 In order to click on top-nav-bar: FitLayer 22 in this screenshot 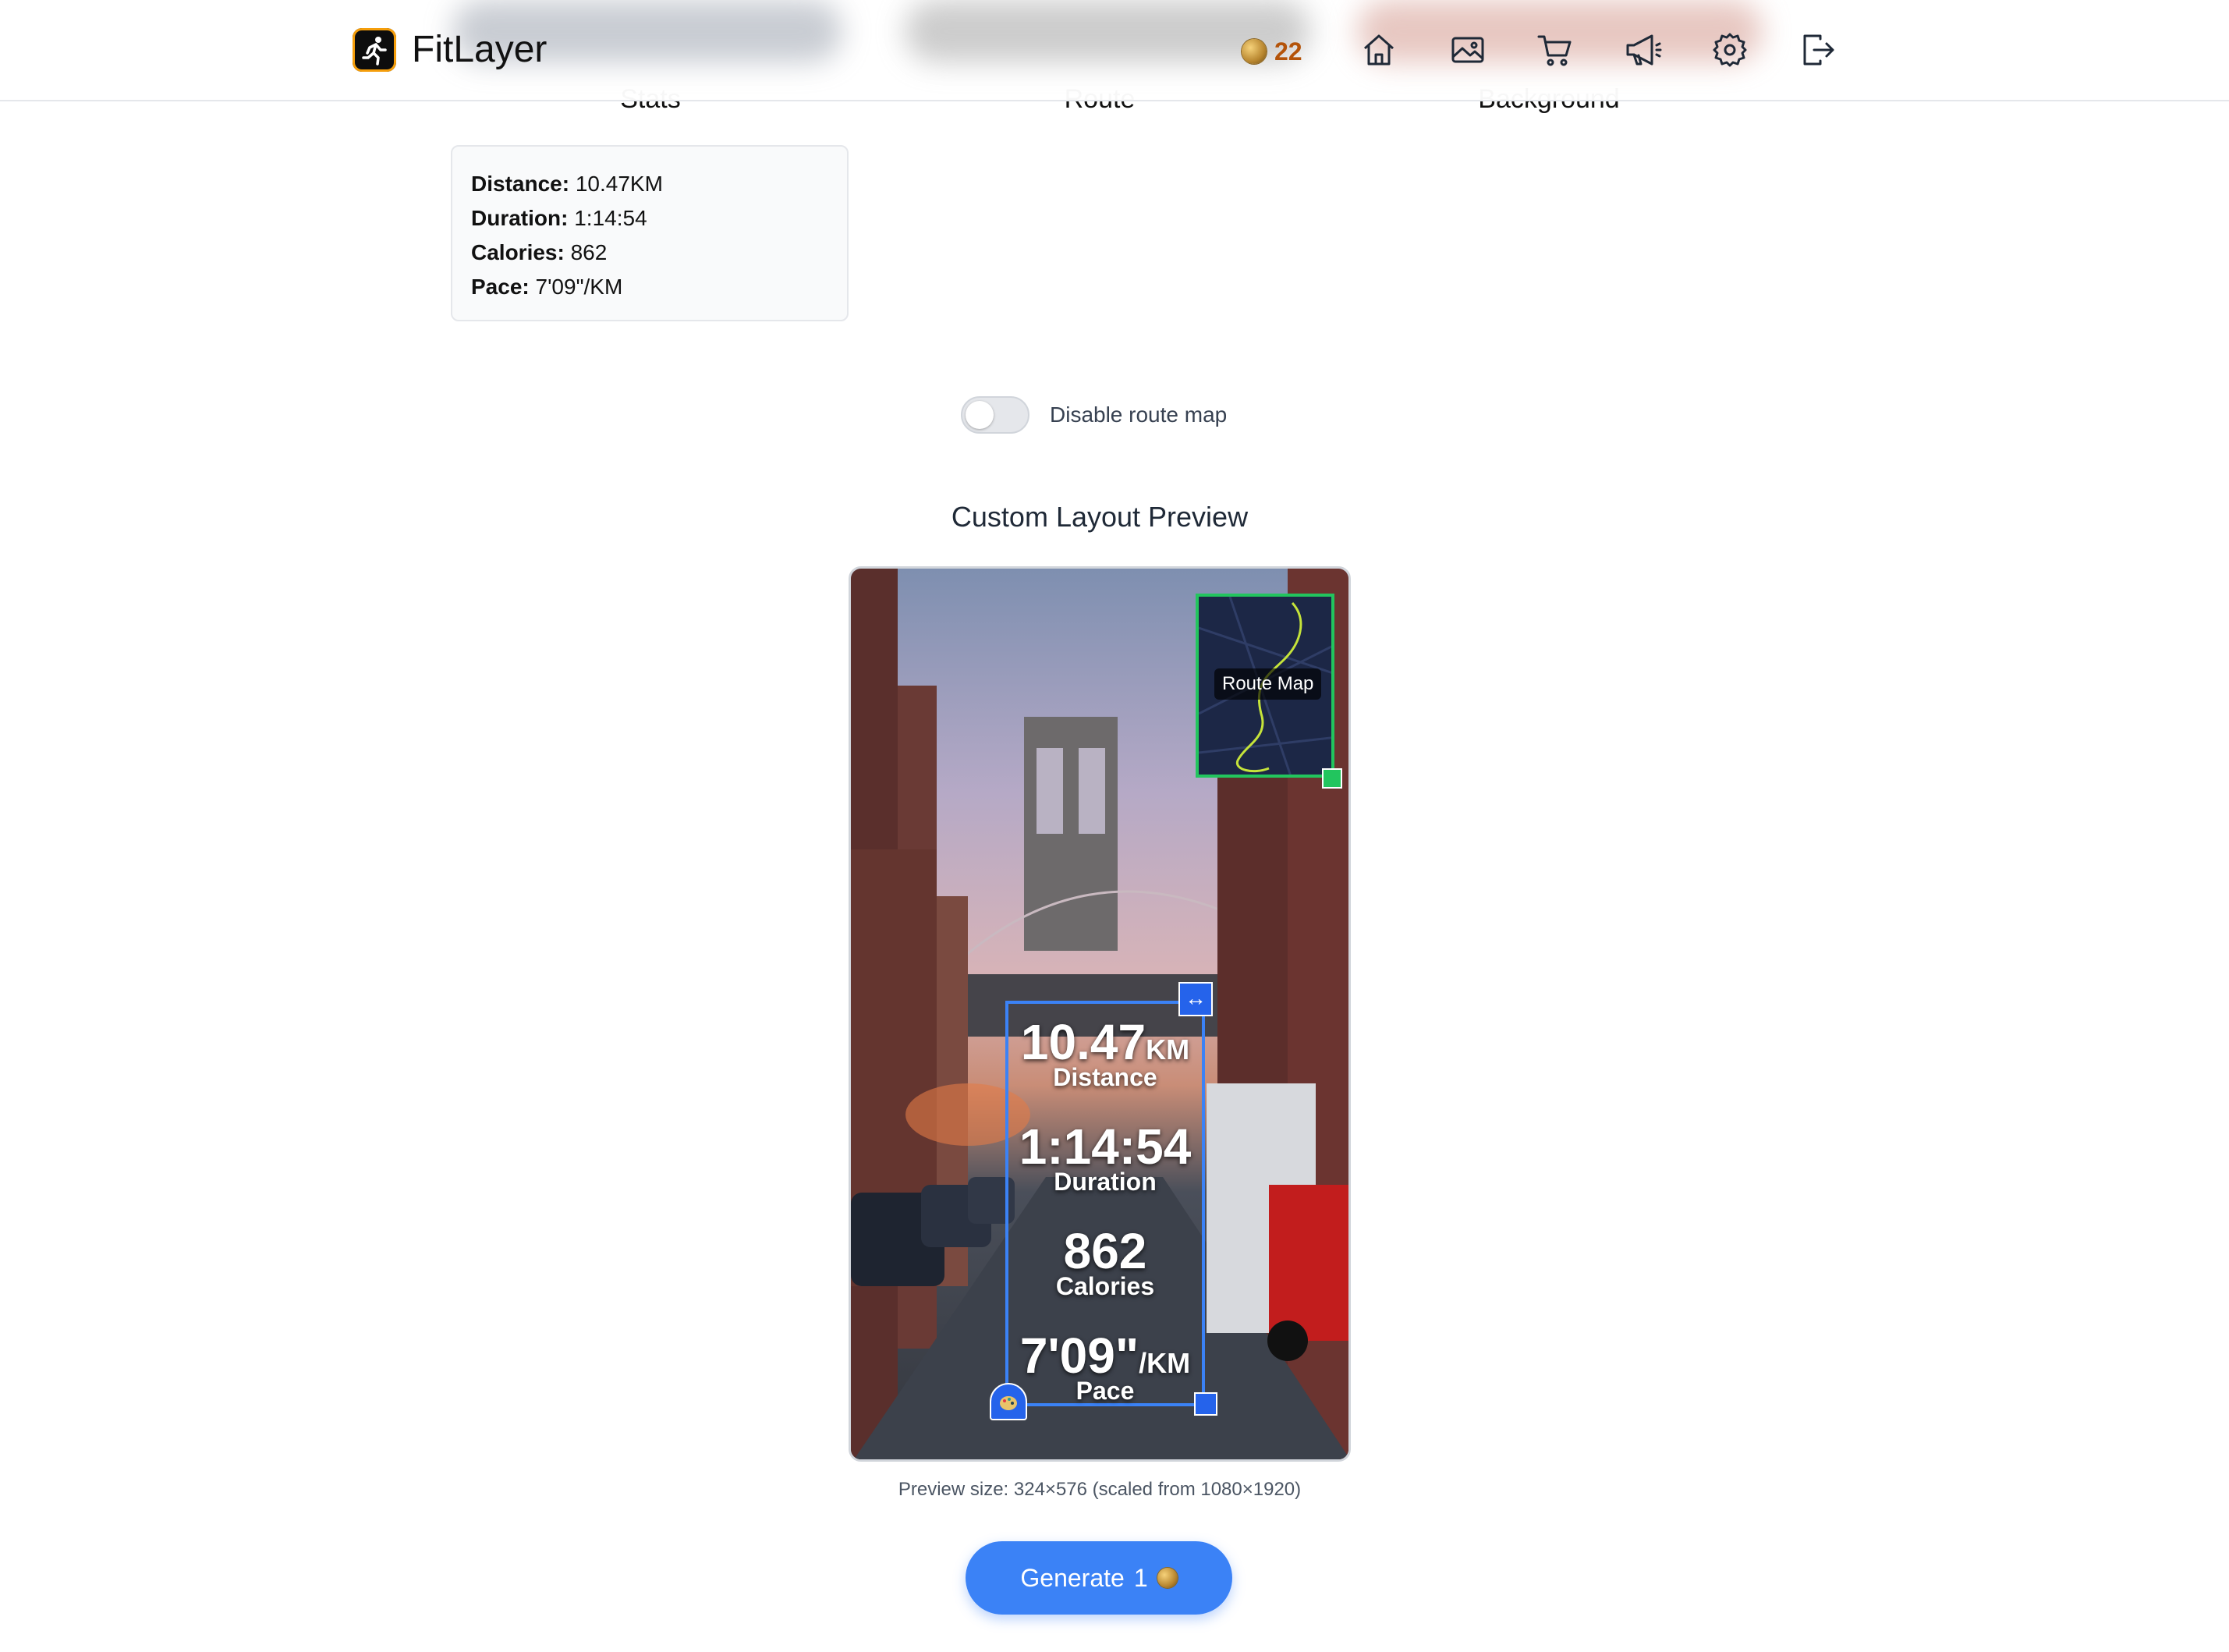, I will do `click(1114, 50)`.